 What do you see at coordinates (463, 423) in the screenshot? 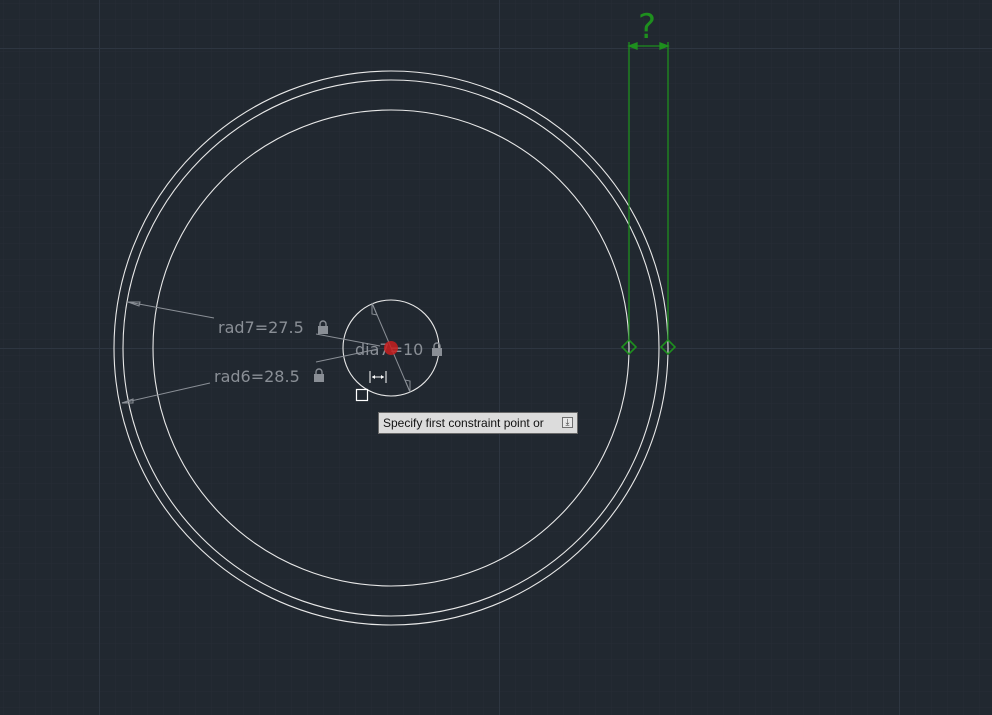
I see `tooltip-prompt-text: Specify first constraint point or` at bounding box center [463, 423].